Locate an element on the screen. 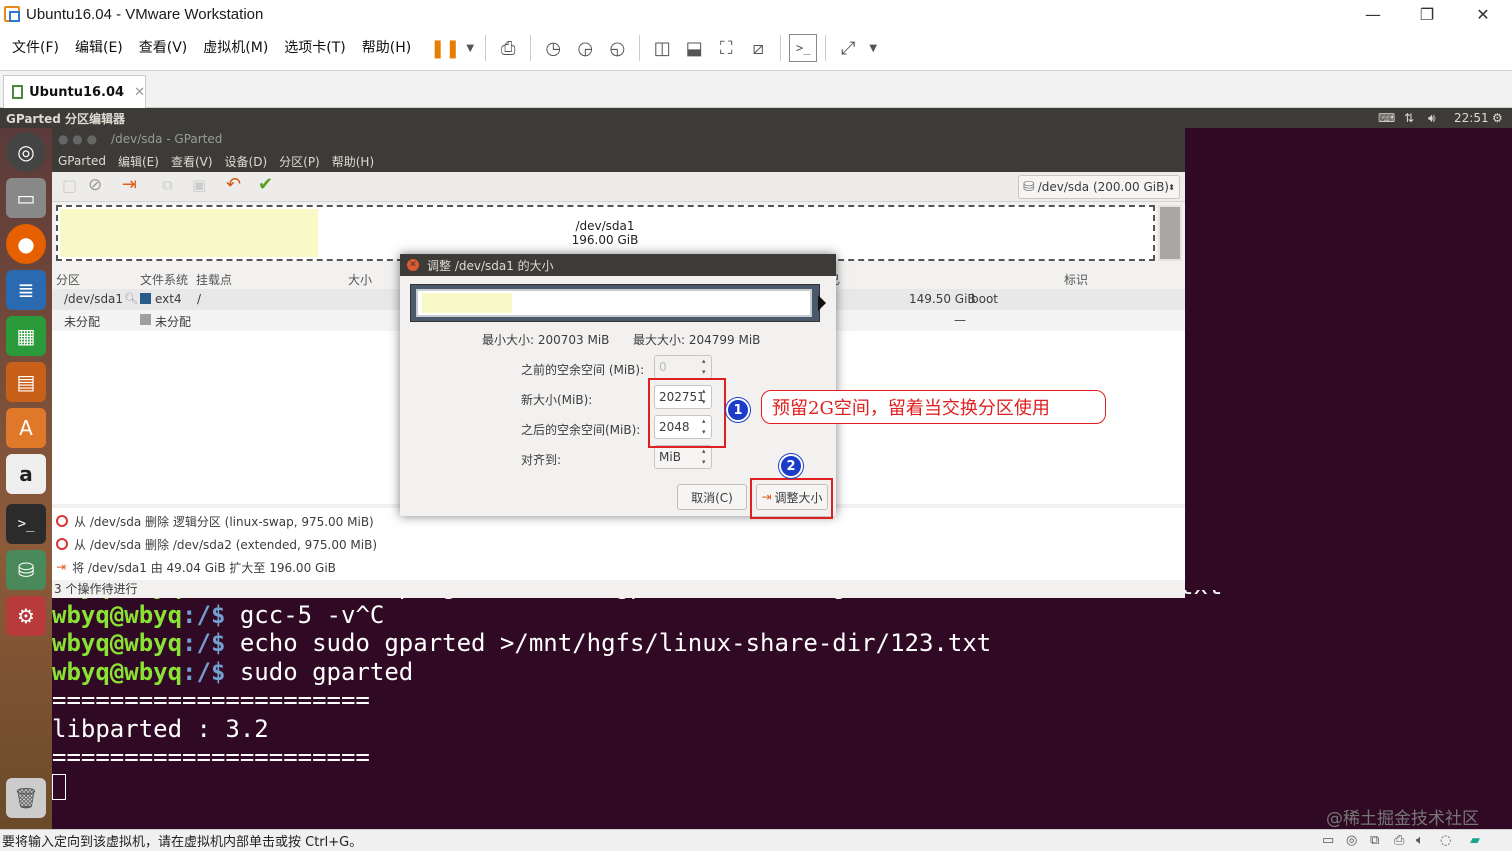 This screenshot has height=851, width=1512. sidebar-toggle-icon: ◫ is located at coordinates (662, 48).